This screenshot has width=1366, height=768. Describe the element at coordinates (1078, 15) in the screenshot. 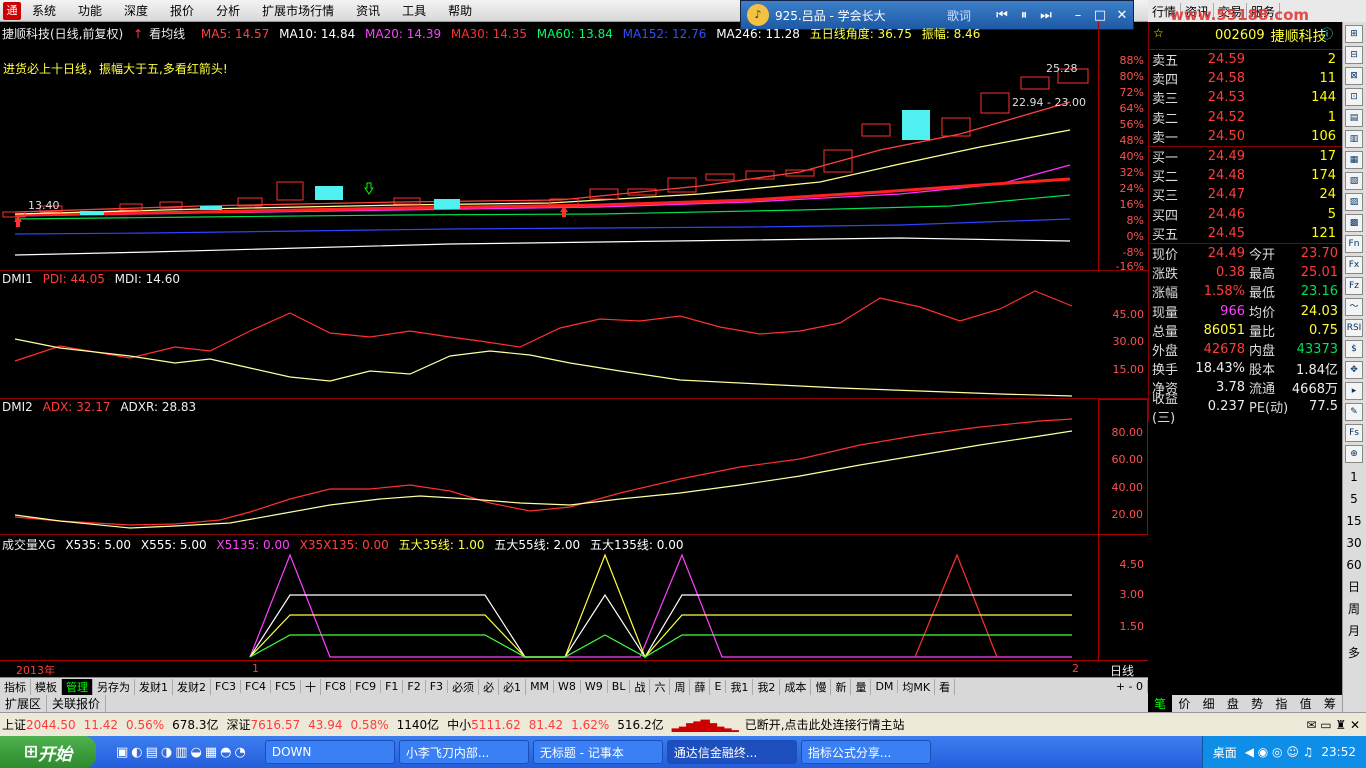

I see `minimize-icon: –` at that location.